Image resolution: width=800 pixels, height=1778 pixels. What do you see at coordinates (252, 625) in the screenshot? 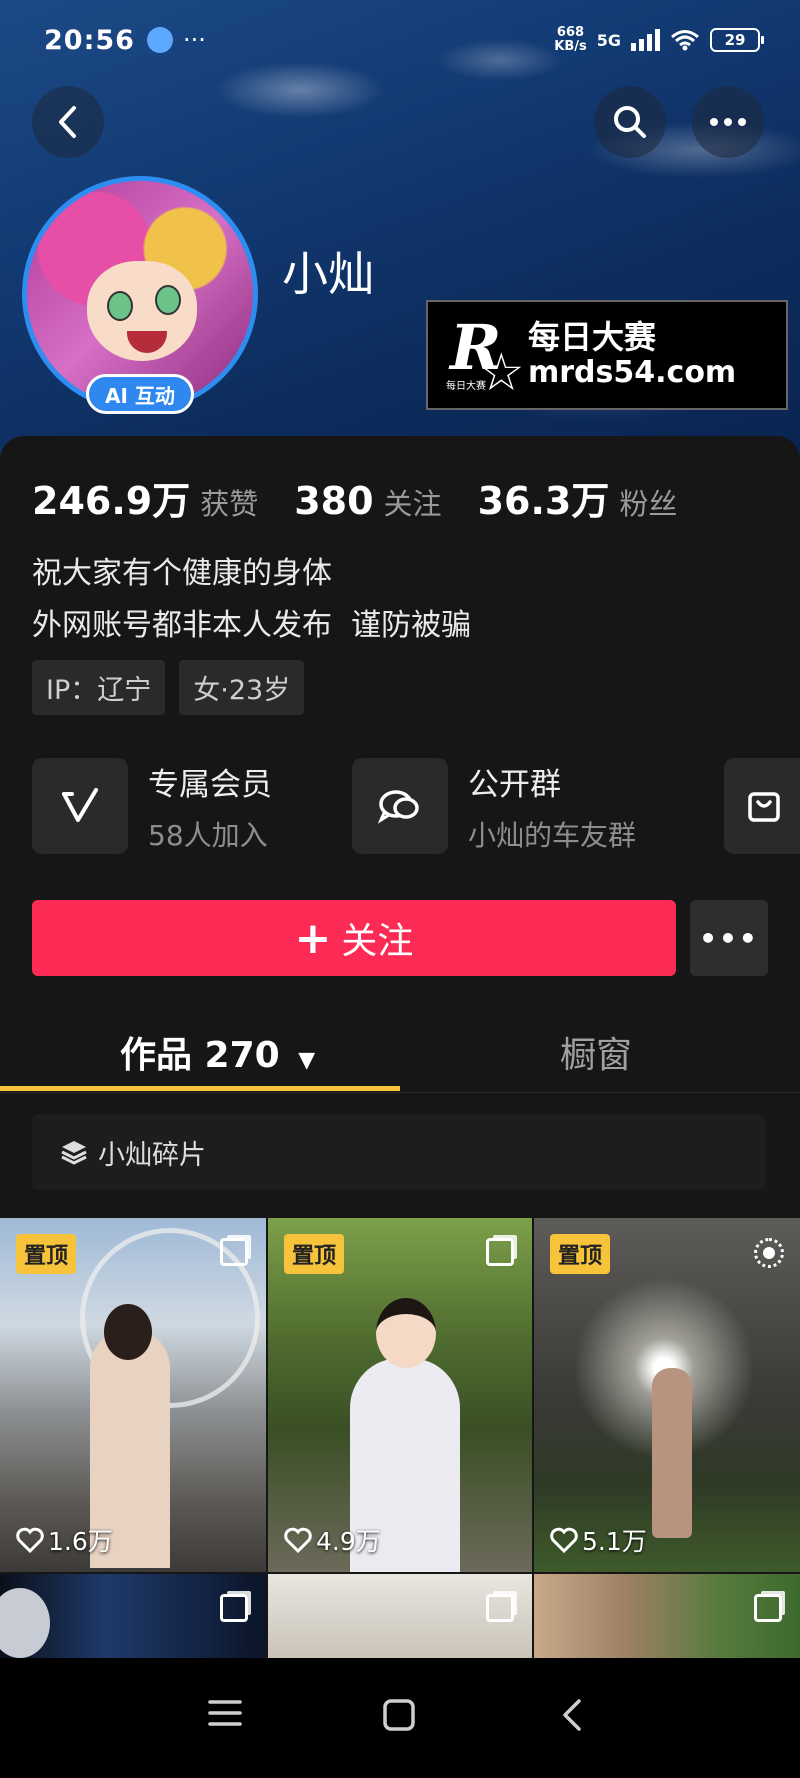
I see `bio-line: 外网账号都非本人发布 谨防被骗` at bounding box center [252, 625].